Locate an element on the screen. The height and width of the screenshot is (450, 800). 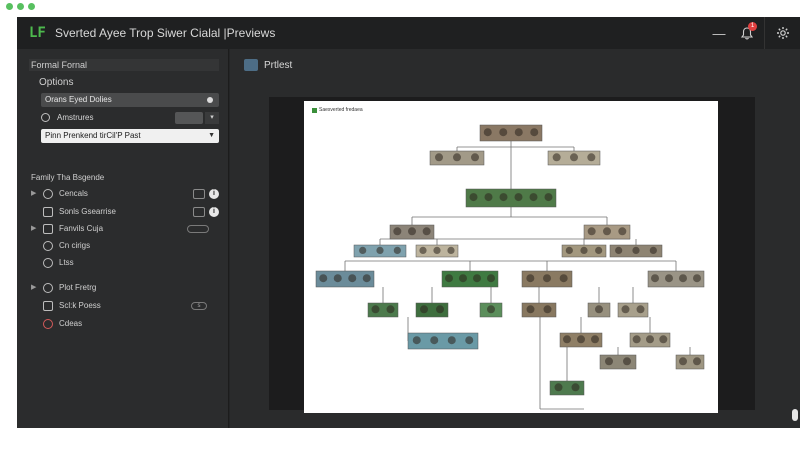
window-traffic-lights is located at coordinates (20, 6).